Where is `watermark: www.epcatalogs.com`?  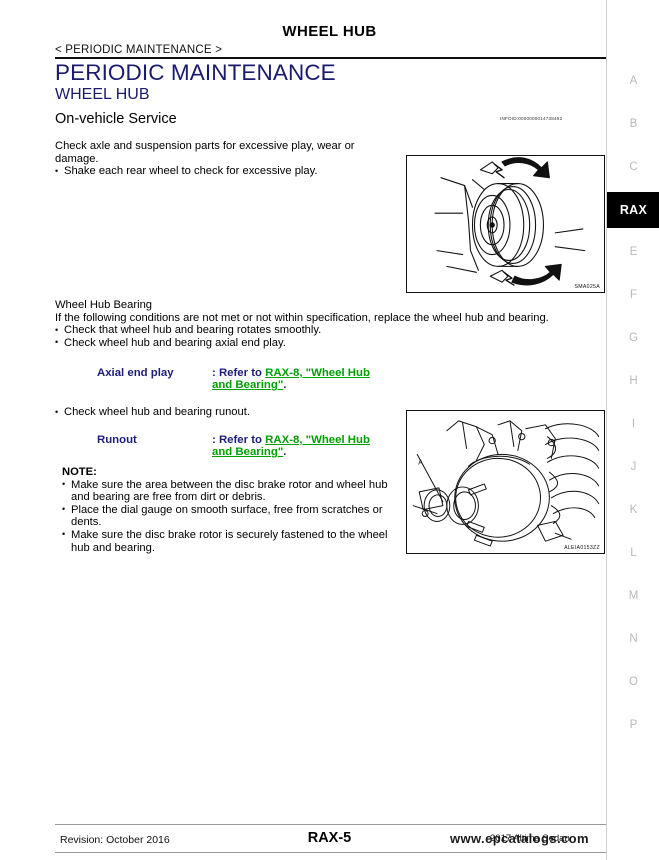 watermark: www.epcatalogs.com is located at coordinates (519, 838).